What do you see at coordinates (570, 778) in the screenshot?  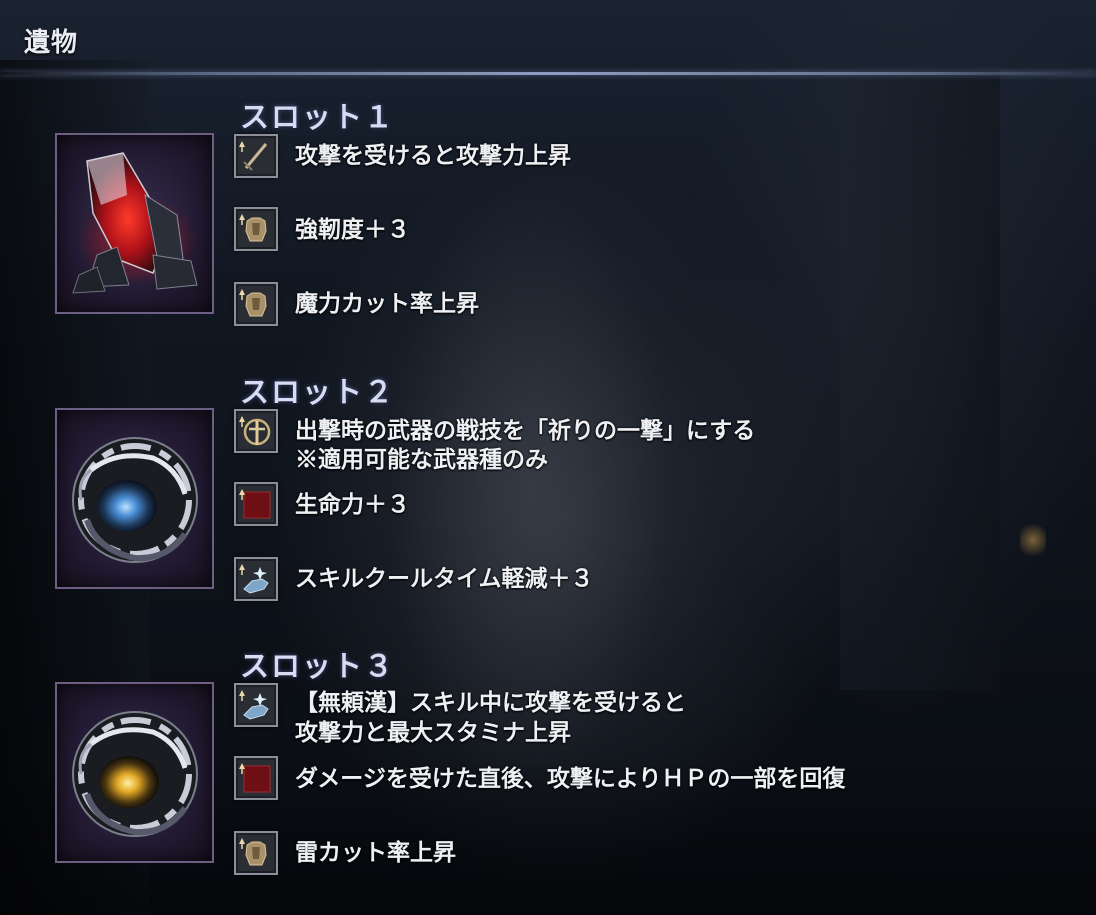 I see `effect-text: ダメージを受けた直後、攻撃によりＨＰの一部を回復` at bounding box center [570, 778].